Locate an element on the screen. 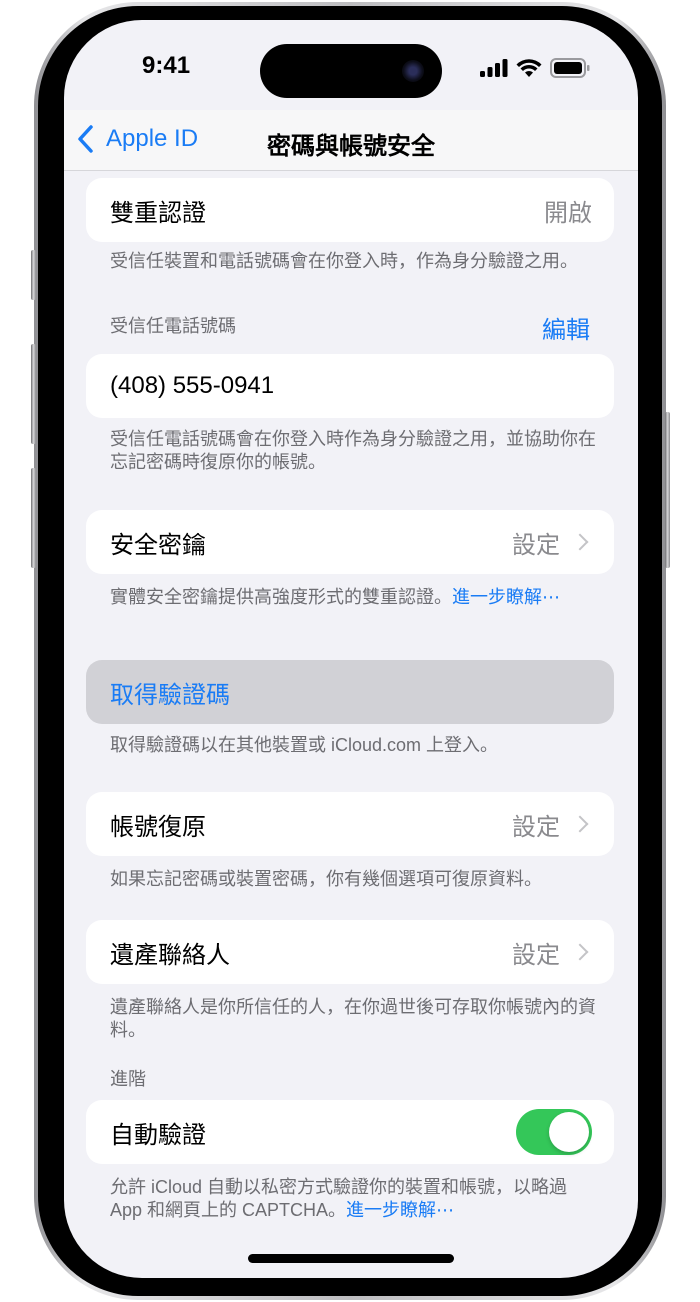  security-keys-footer: 實體安全密鑰提供高強度形式的雙重認證。進一步瞭解⋯ is located at coordinates (355, 597).